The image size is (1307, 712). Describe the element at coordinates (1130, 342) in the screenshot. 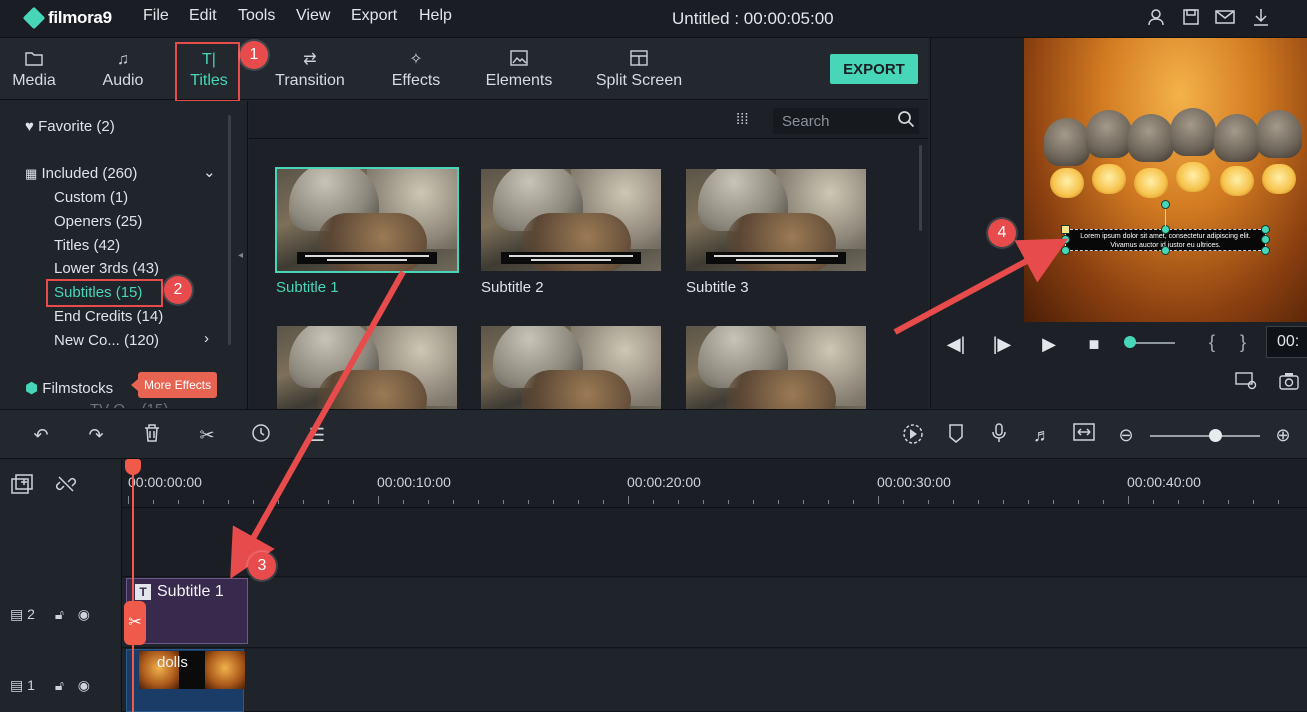

I see `playback-progress-knob` at that location.